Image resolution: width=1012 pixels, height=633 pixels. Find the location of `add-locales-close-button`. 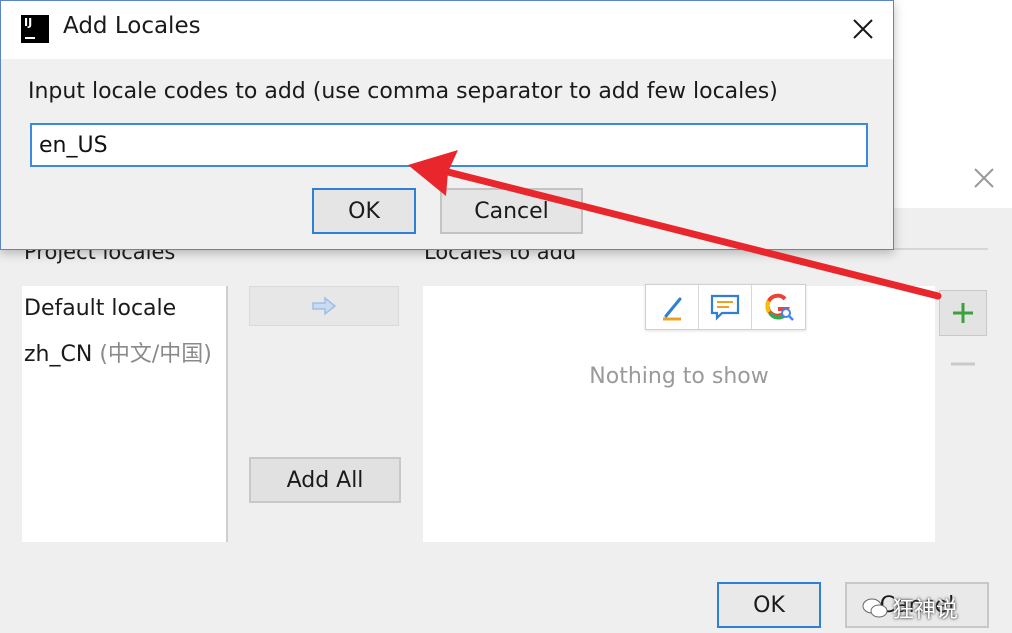

add-locales-close-button is located at coordinates (863, 29).